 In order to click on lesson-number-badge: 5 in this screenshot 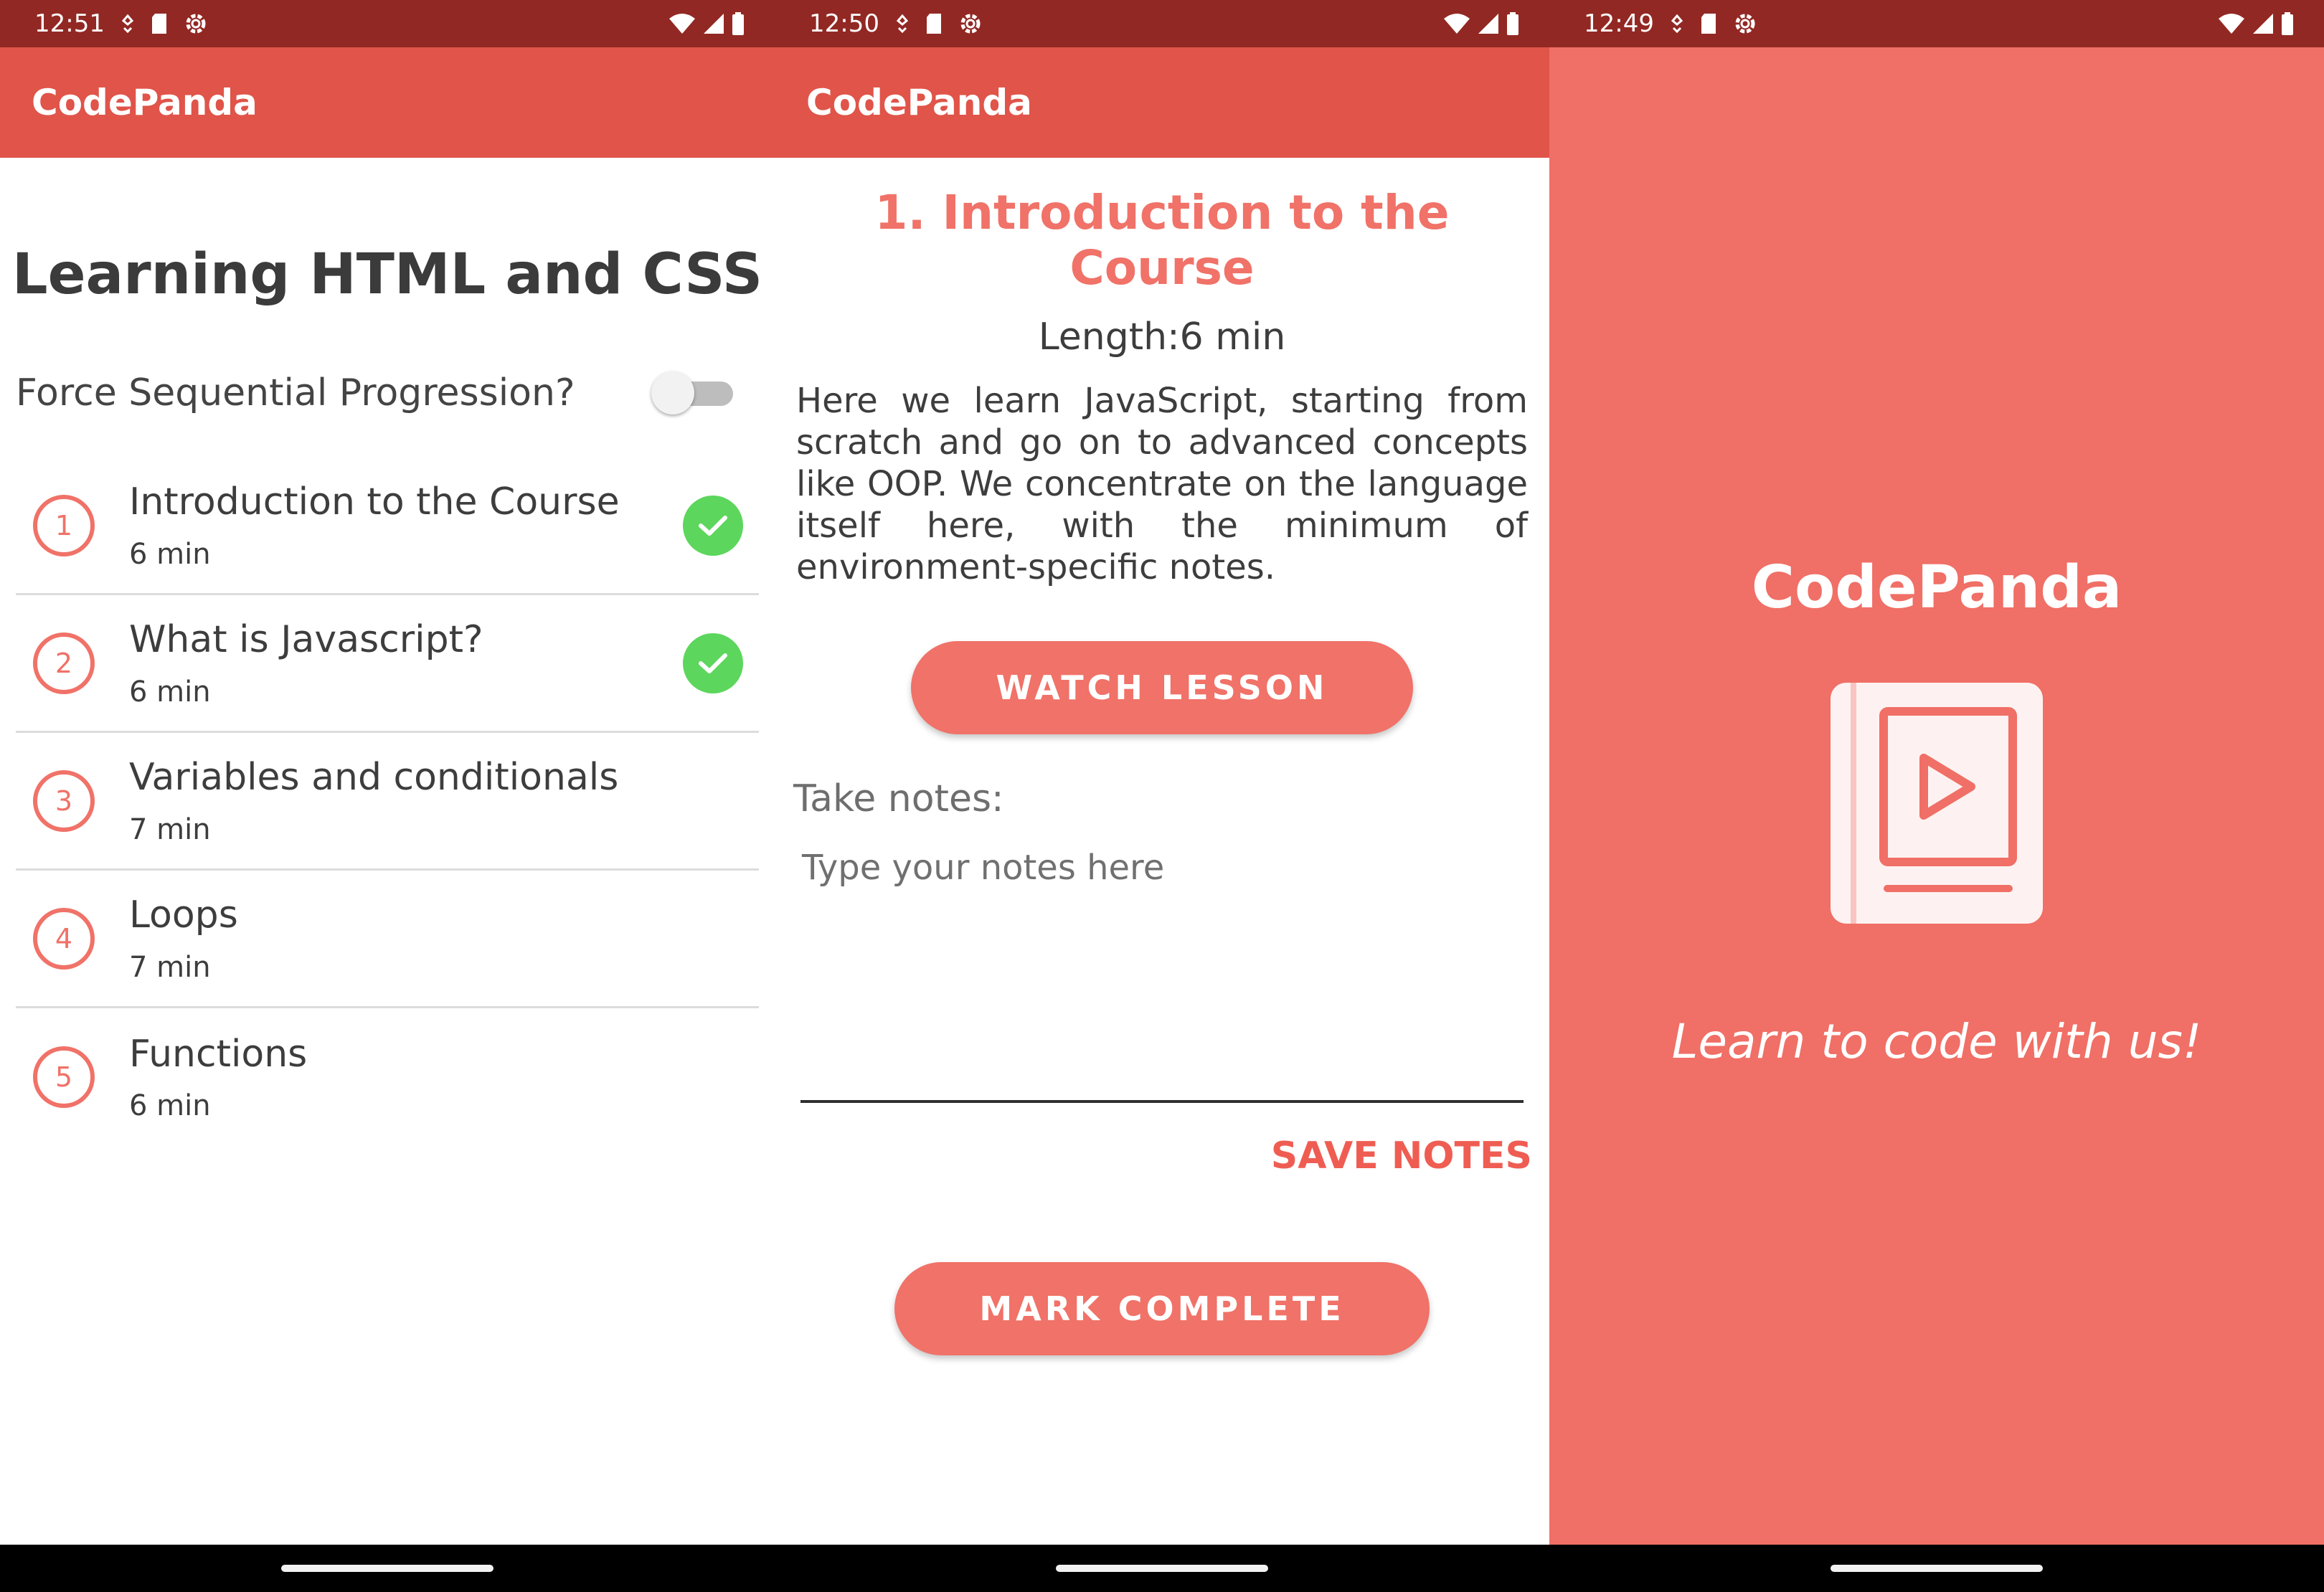, I will do `click(64, 1077)`.